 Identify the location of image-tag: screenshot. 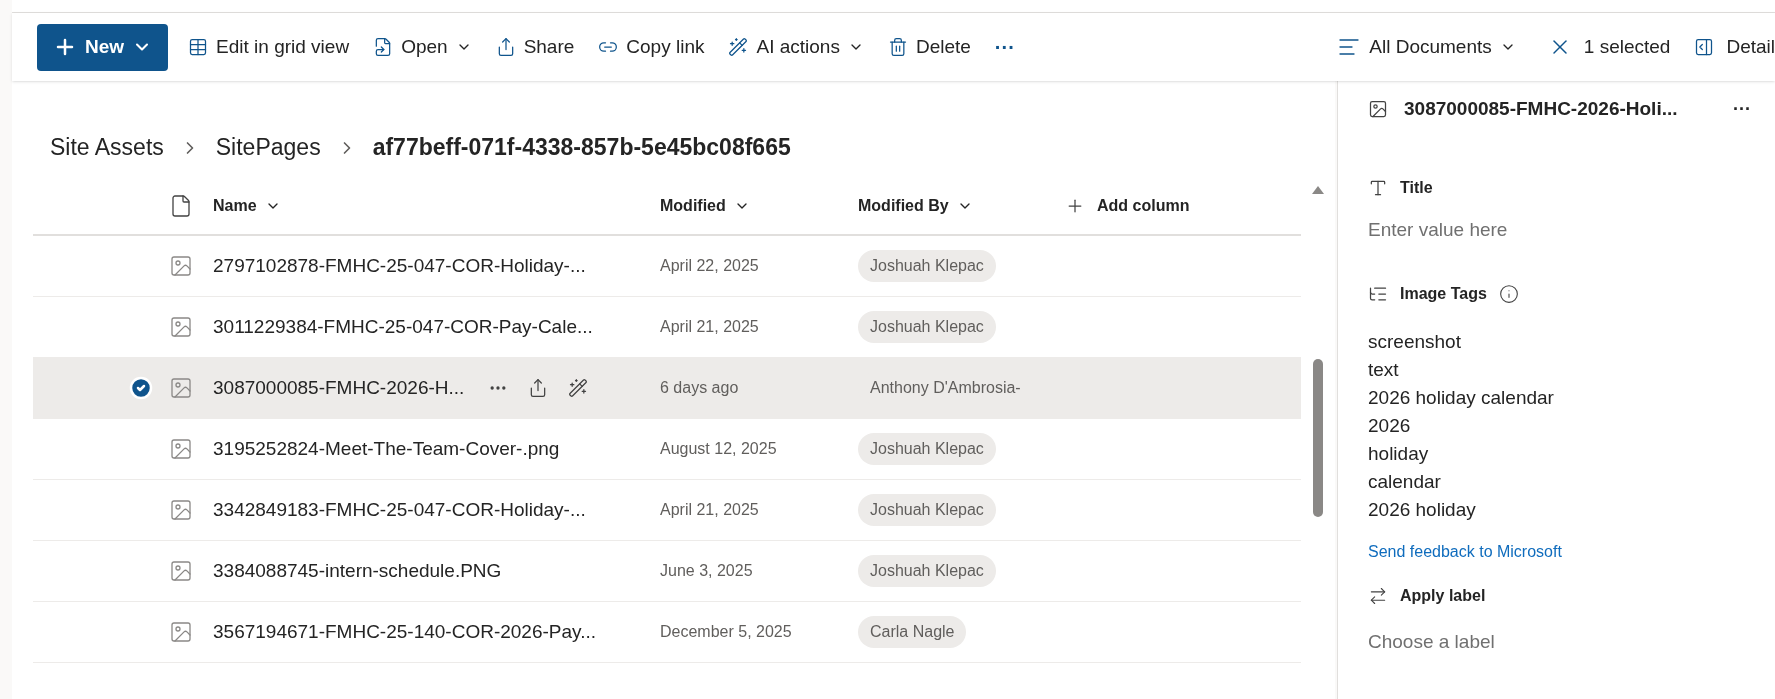
(1563, 342).